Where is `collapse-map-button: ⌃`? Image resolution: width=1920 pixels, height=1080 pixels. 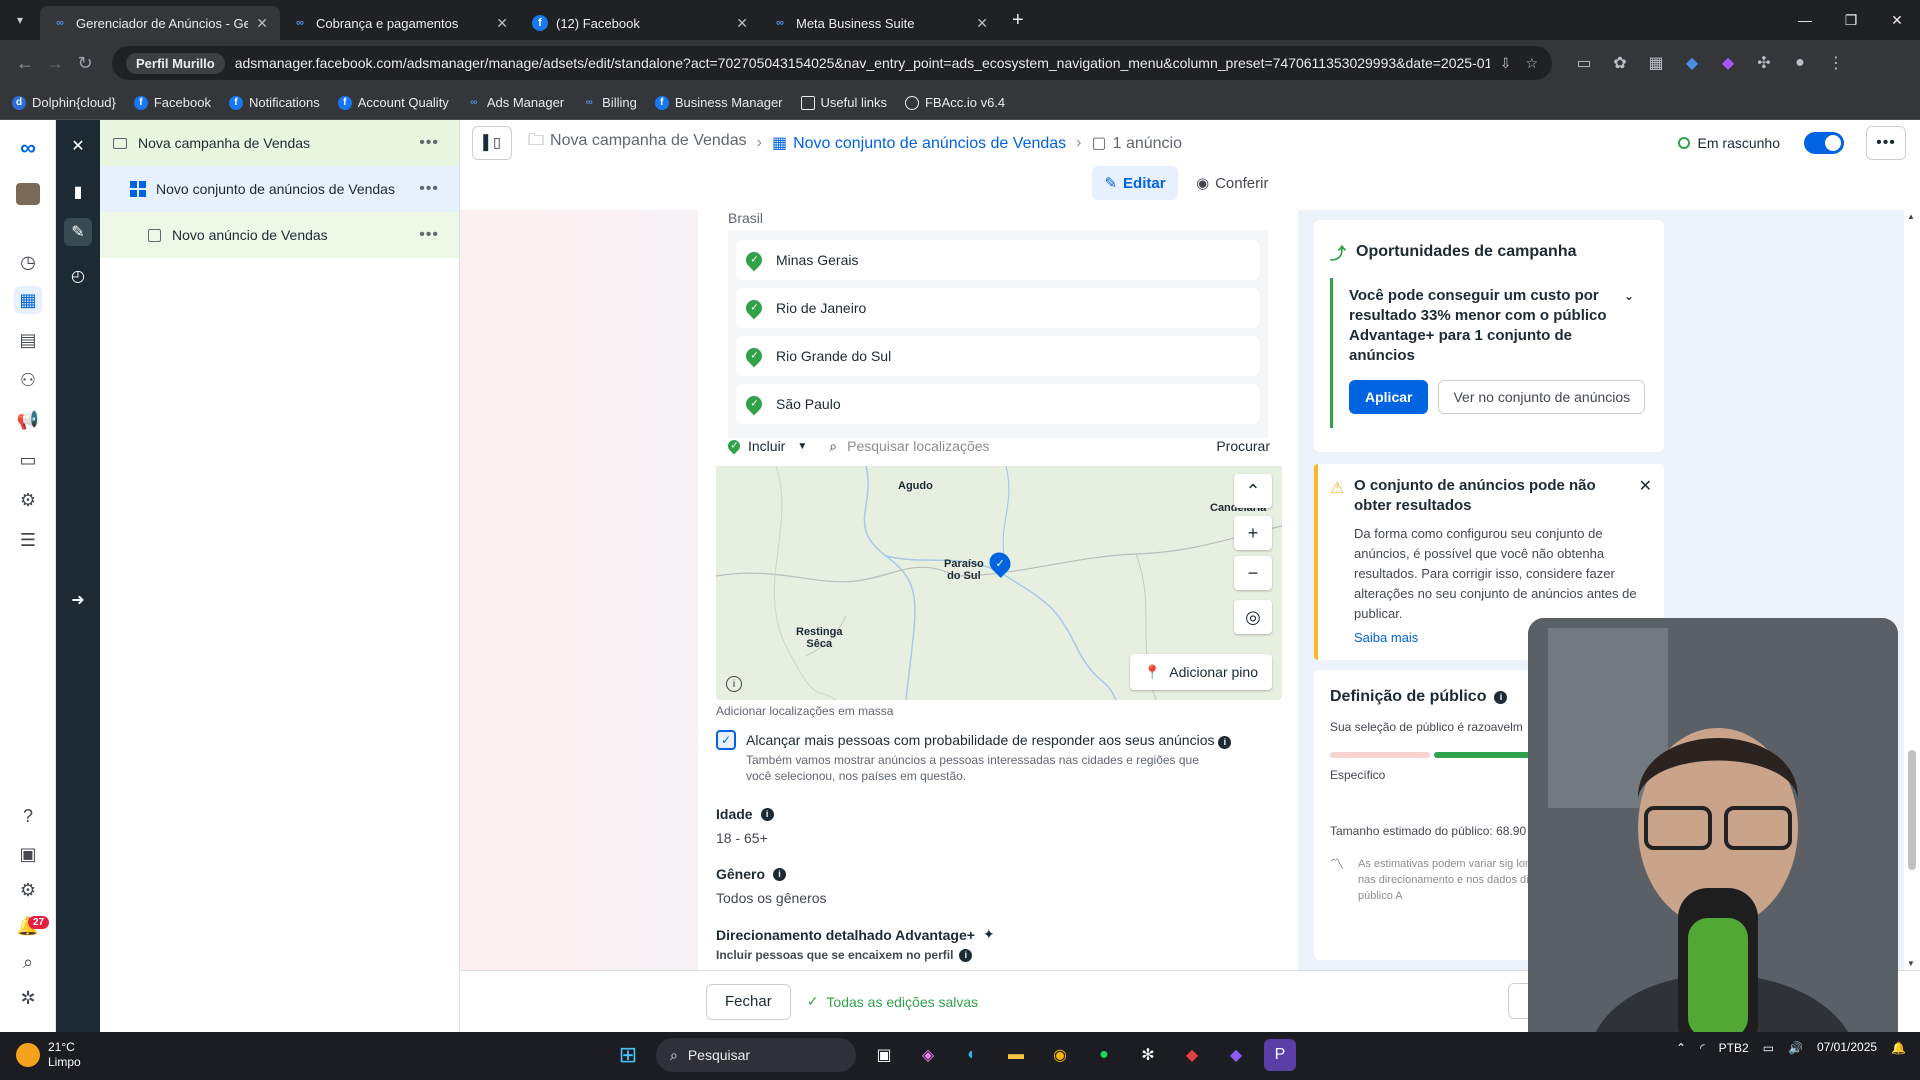
collapse-map-button: ⌃ is located at coordinates (1253, 491).